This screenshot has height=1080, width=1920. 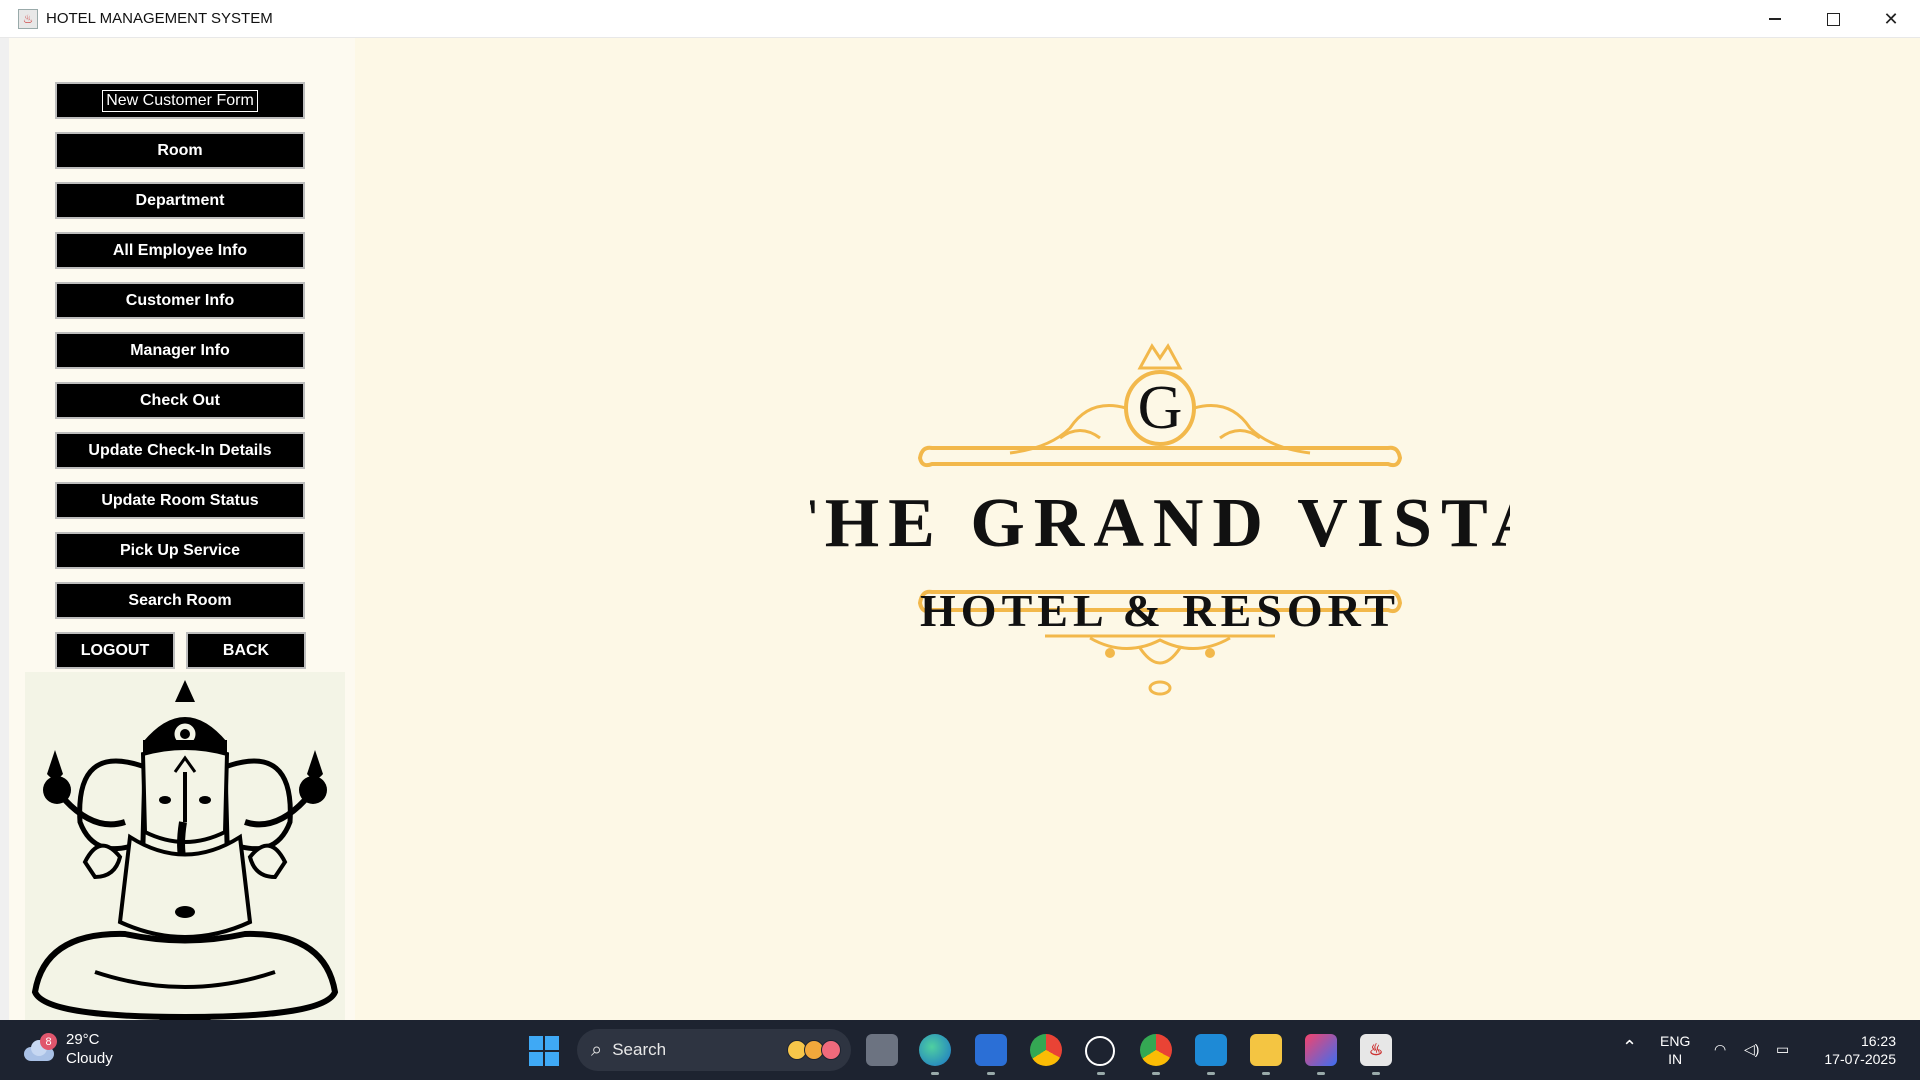 I want to click on clock-date: 17-07-2025, so click(x=1860, y=1059).